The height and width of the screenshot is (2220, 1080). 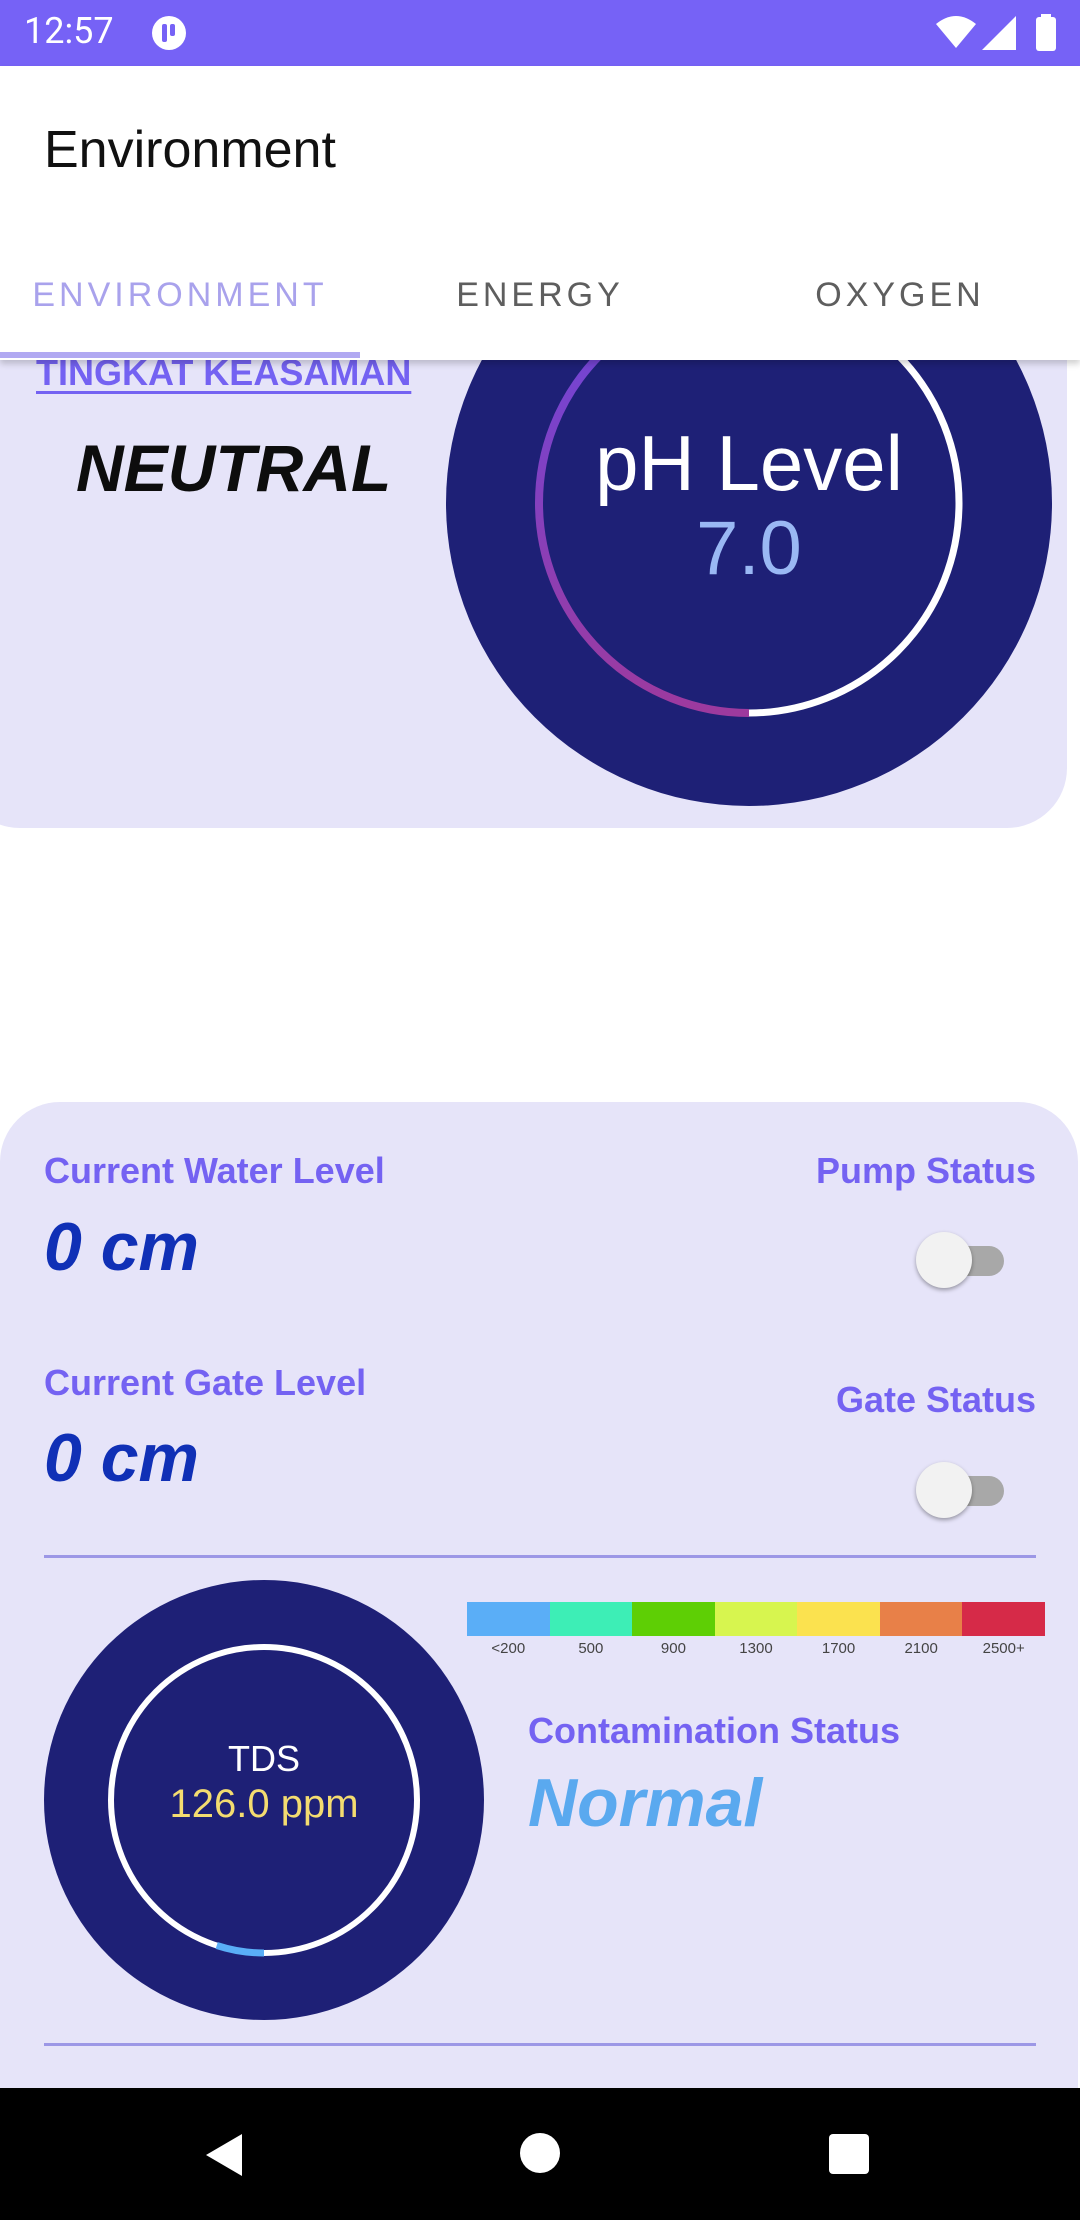 What do you see at coordinates (540, 33) in the screenshot?
I see `status-bar: 12:57` at bounding box center [540, 33].